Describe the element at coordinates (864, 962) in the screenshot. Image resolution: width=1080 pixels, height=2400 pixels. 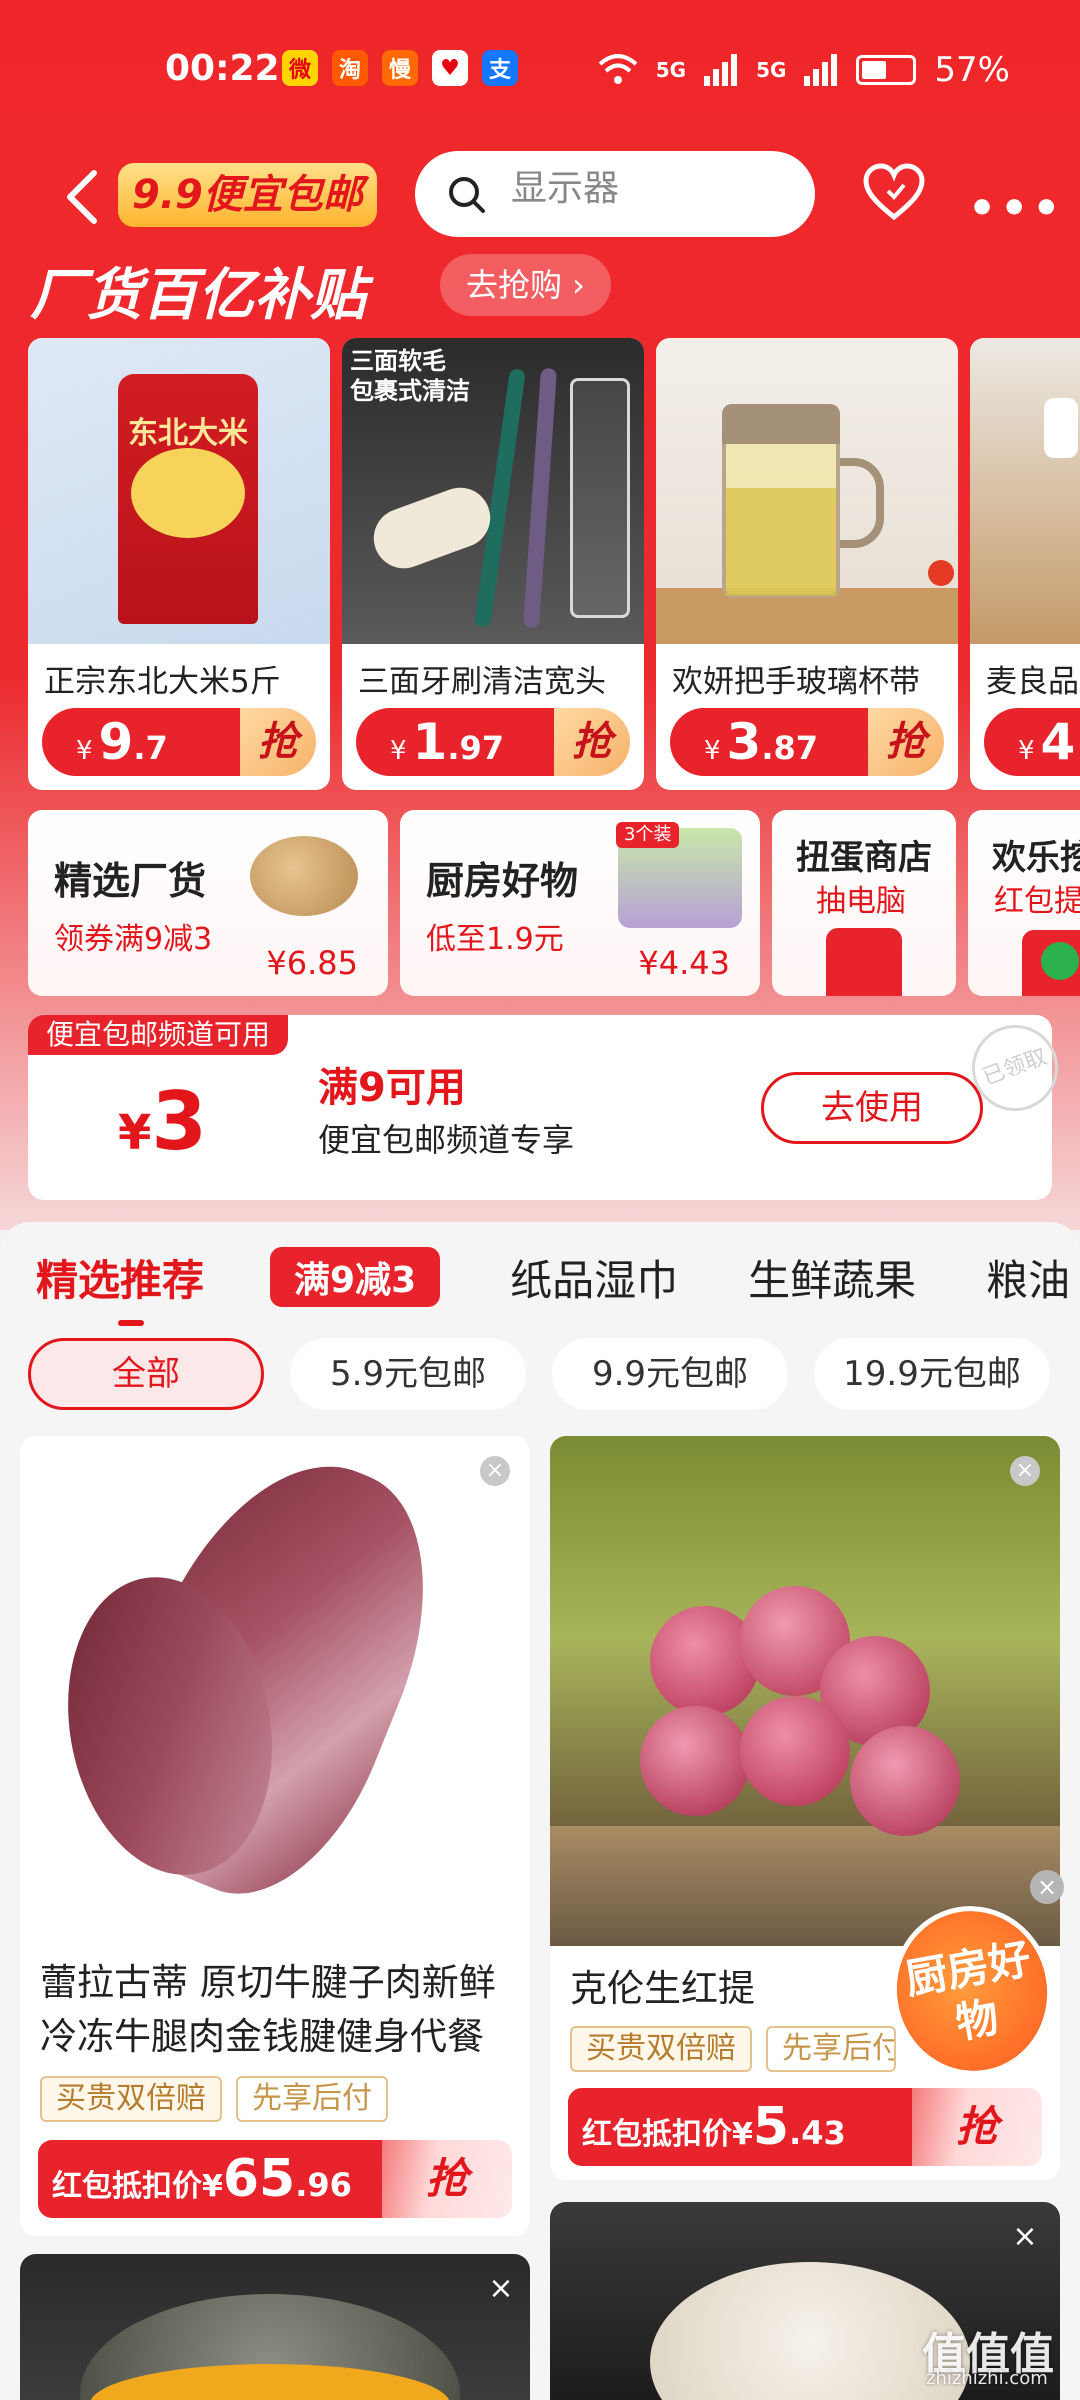
I see `red-envelope-icon` at that location.